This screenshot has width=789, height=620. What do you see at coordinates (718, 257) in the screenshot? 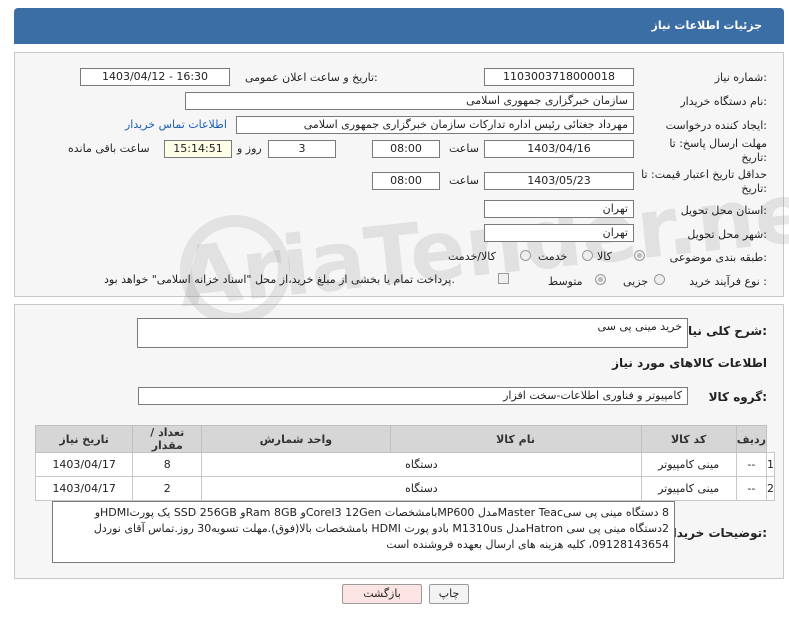
I see `category-label: طبقه بندی موضوعی:` at bounding box center [718, 257].